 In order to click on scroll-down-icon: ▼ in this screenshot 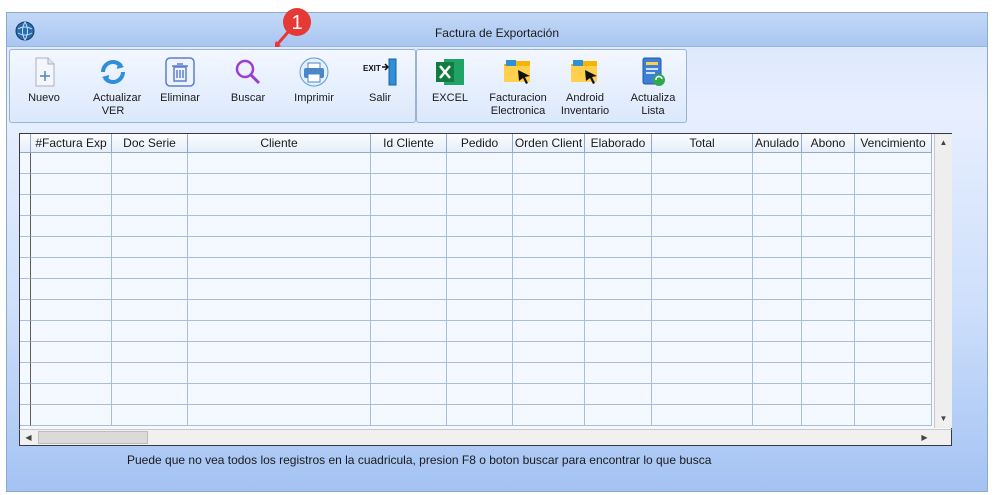, I will do `click(943, 418)`.